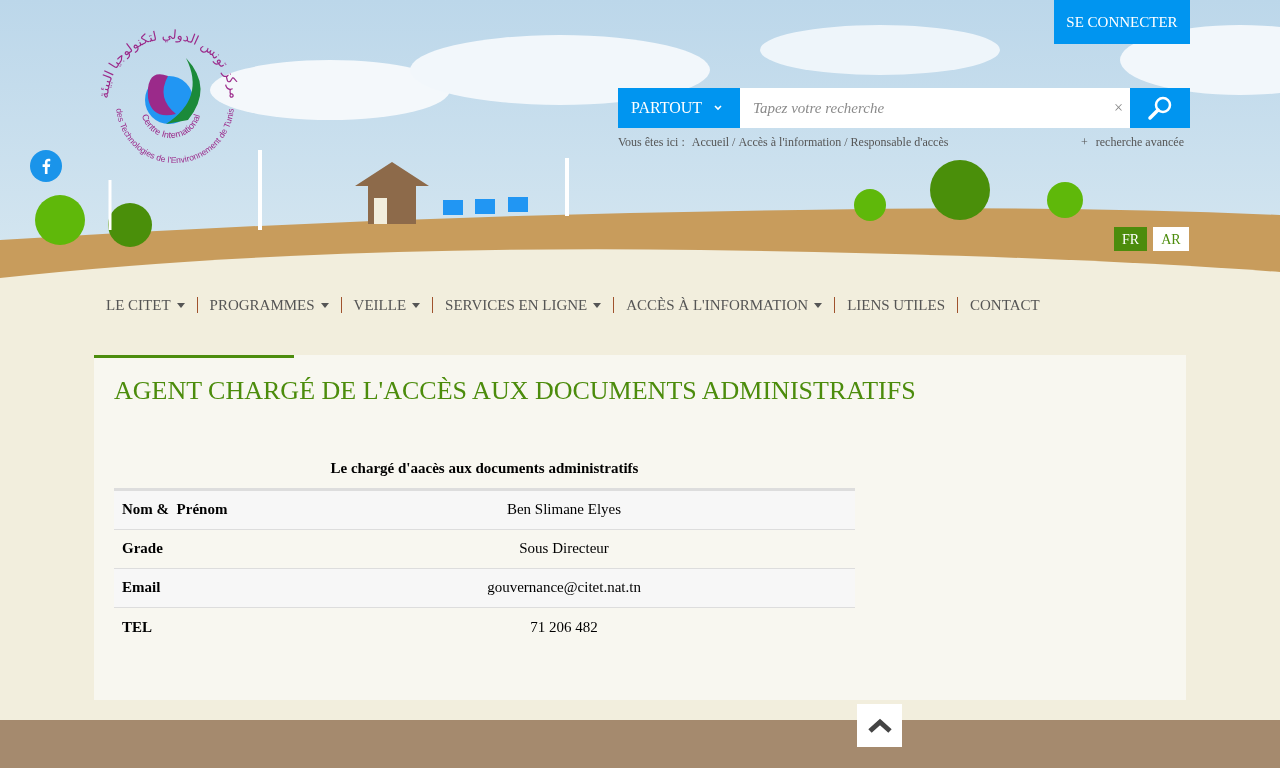 The width and height of the screenshot is (1280, 768). I want to click on table-cell-text: Nom & Prénom, so click(175, 510).